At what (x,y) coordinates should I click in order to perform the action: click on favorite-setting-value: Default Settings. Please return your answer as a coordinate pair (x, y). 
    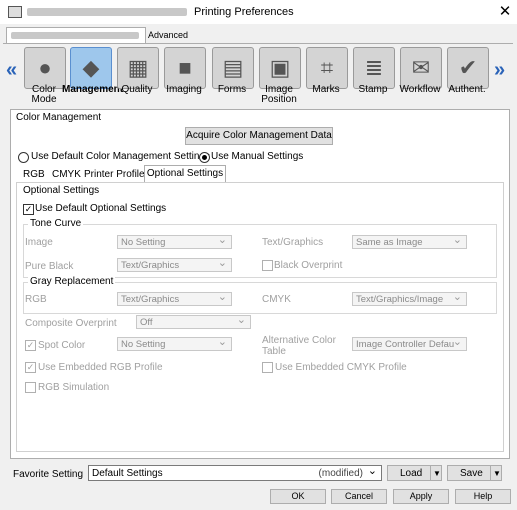
    Looking at the image, I should click on (127, 473).